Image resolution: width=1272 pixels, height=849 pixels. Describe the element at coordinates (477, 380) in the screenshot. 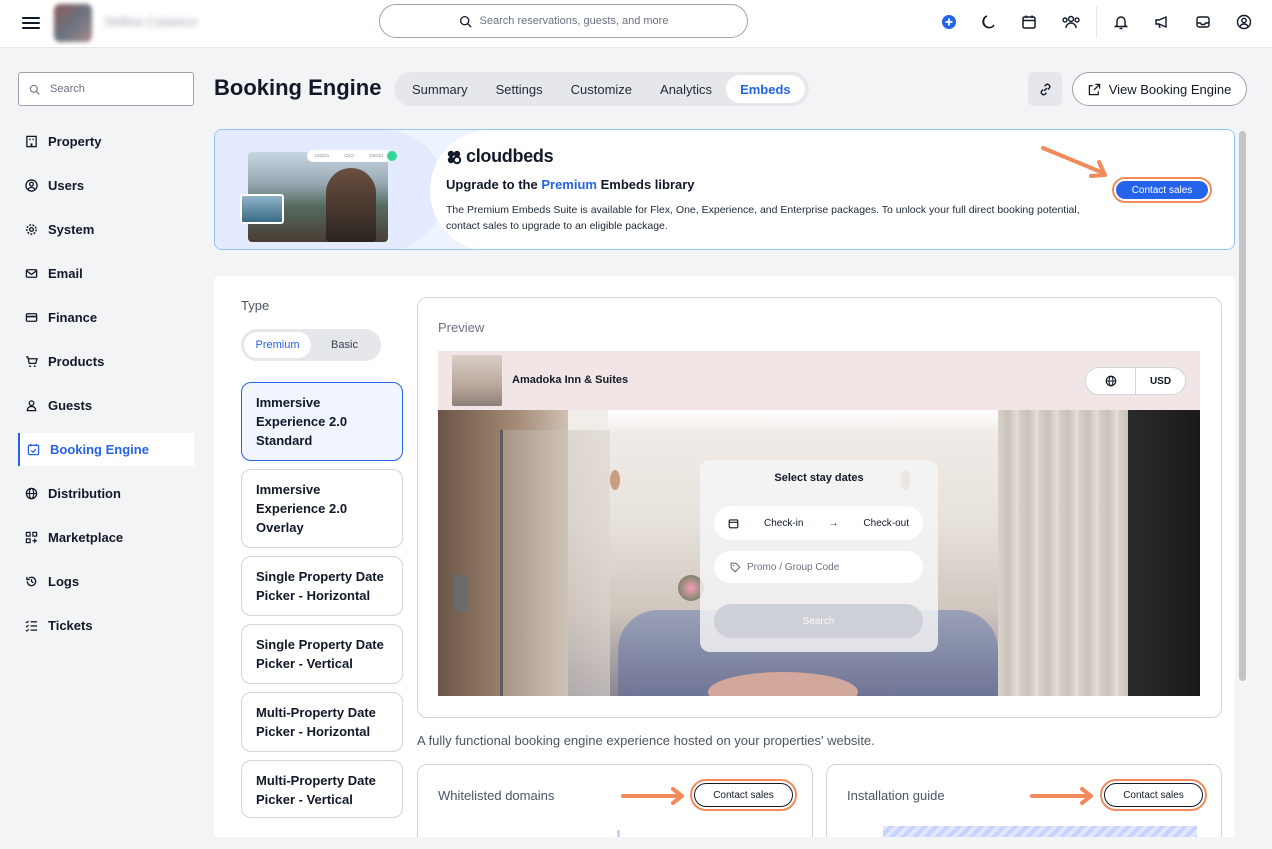

I see `preview-property-thumbnail` at that location.